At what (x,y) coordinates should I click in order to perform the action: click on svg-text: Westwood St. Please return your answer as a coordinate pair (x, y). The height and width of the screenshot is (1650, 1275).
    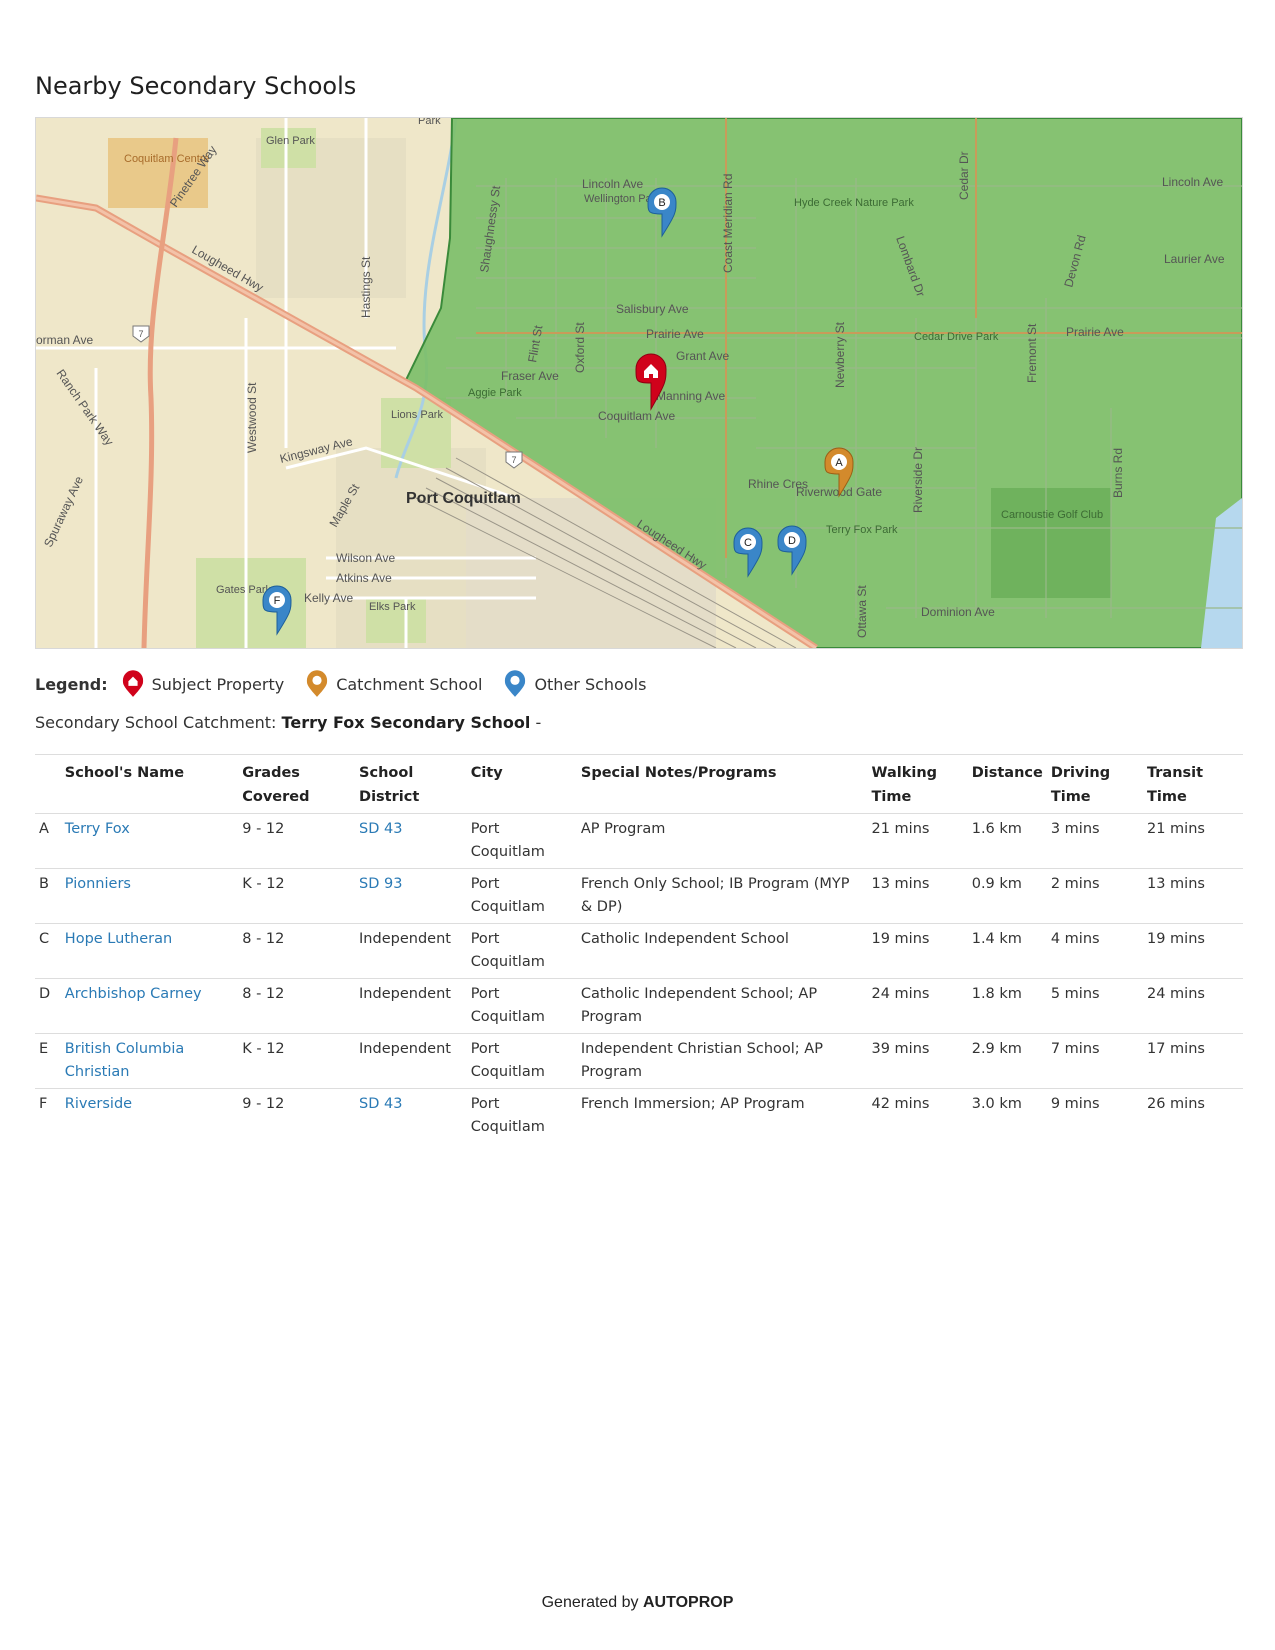
    Looking at the image, I should click on (252, 417).